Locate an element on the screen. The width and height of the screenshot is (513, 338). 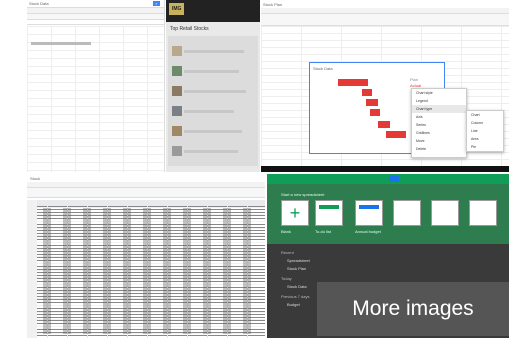
card-label: To-do list is located at coordinates (323, 231).